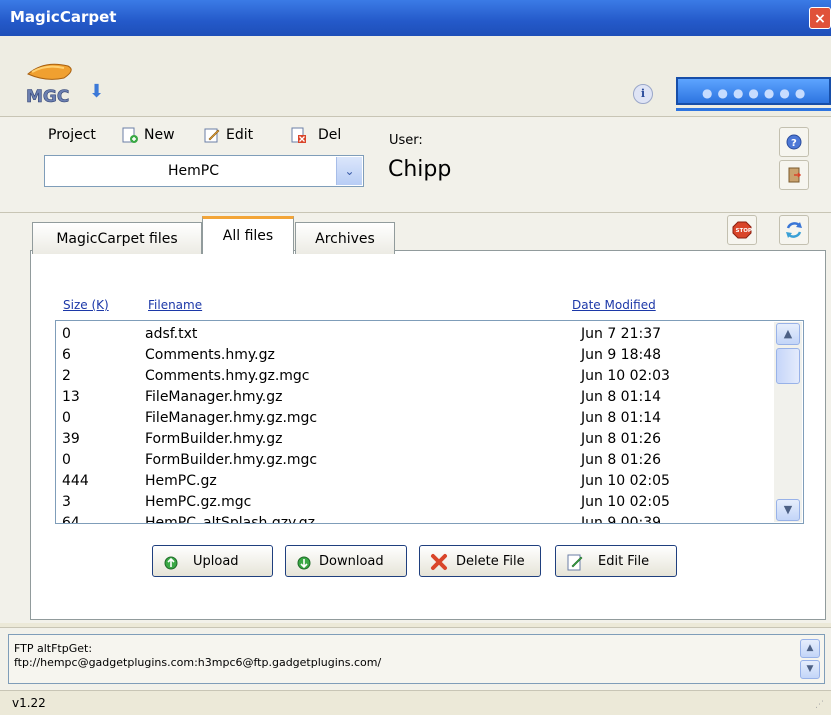 This screenshot has height=715, width=831. Describe the element at coordinates (305, 562) in the screenshot. I see `download-icon` at that location.